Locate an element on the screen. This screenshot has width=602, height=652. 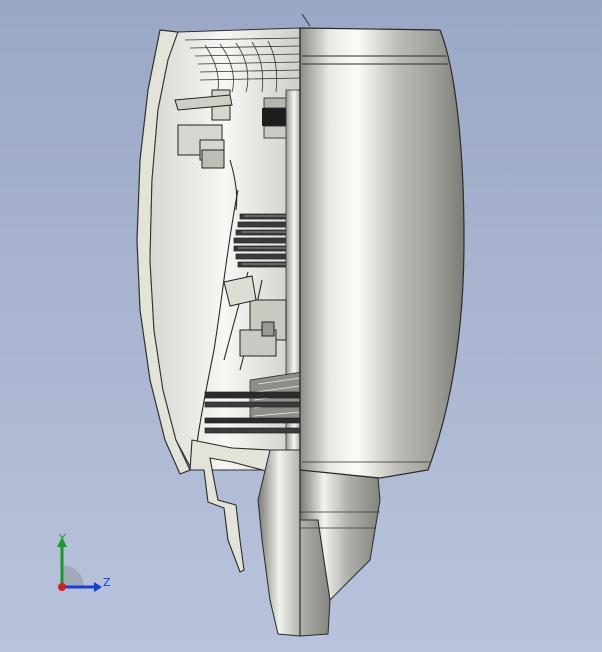
axis-y-label: Y is located at coordinates (62, 538).